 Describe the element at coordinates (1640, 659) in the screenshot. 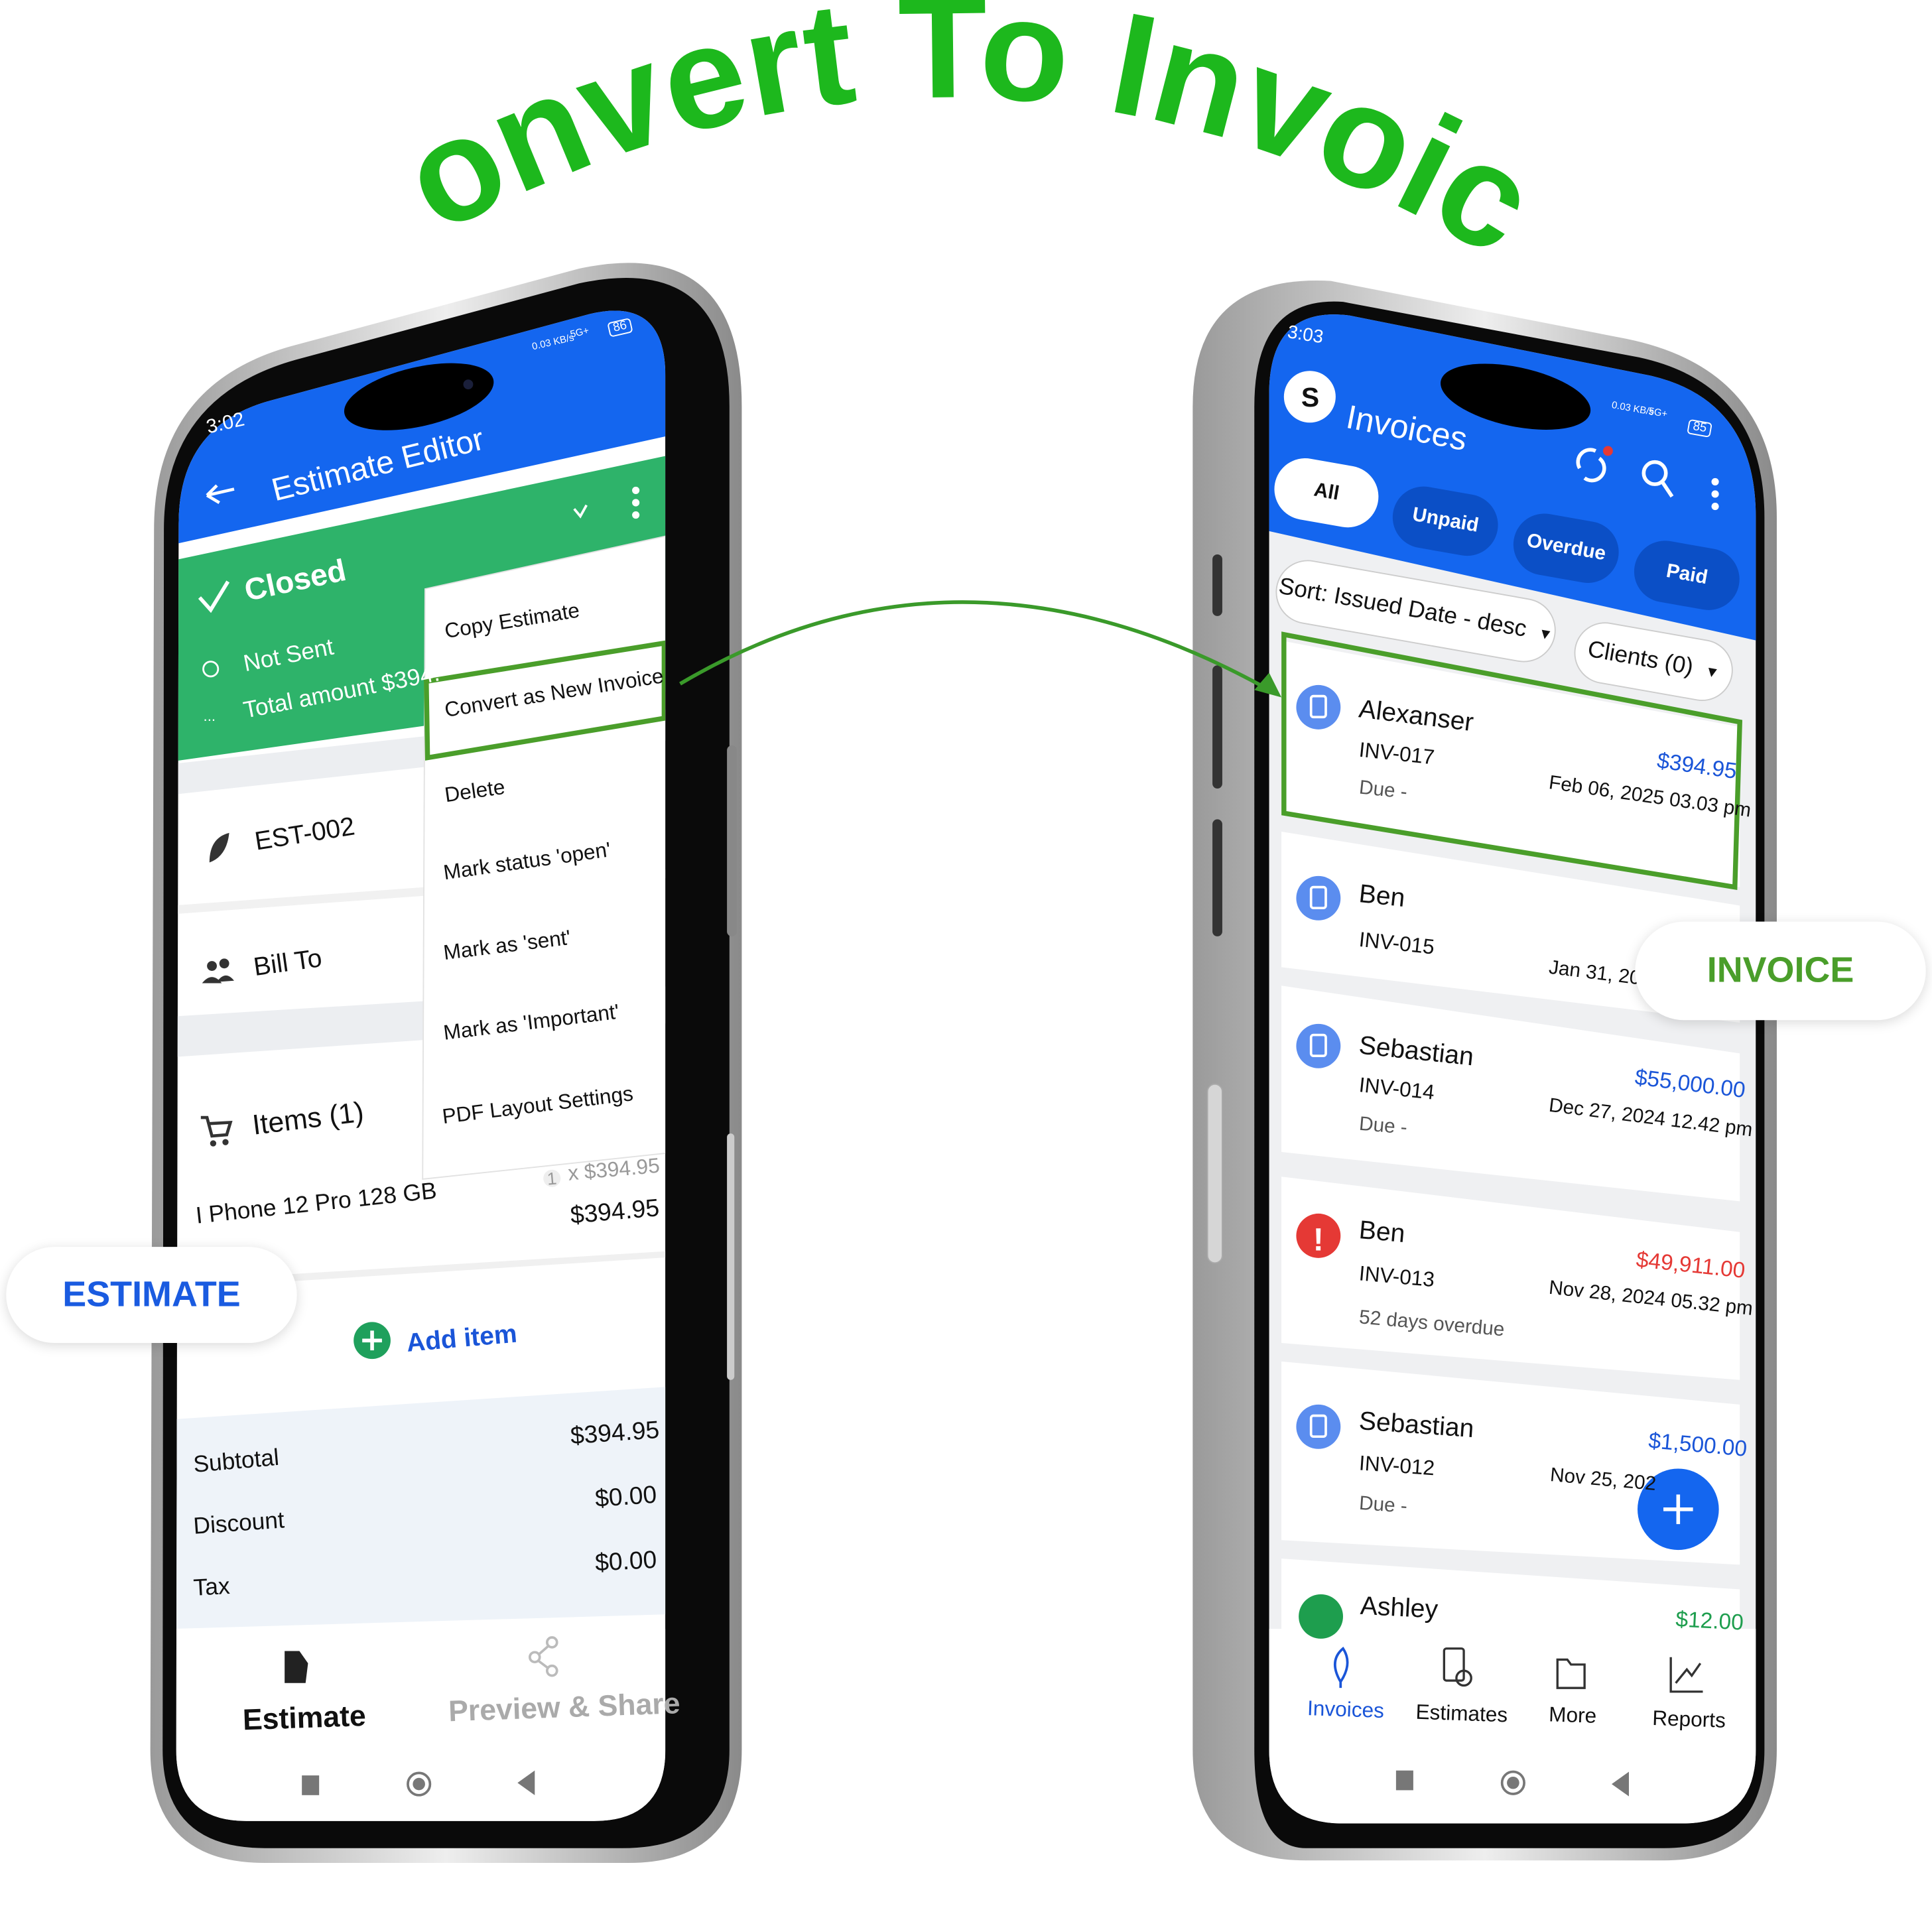

I see `clients-label: Clients (0)` at that location.